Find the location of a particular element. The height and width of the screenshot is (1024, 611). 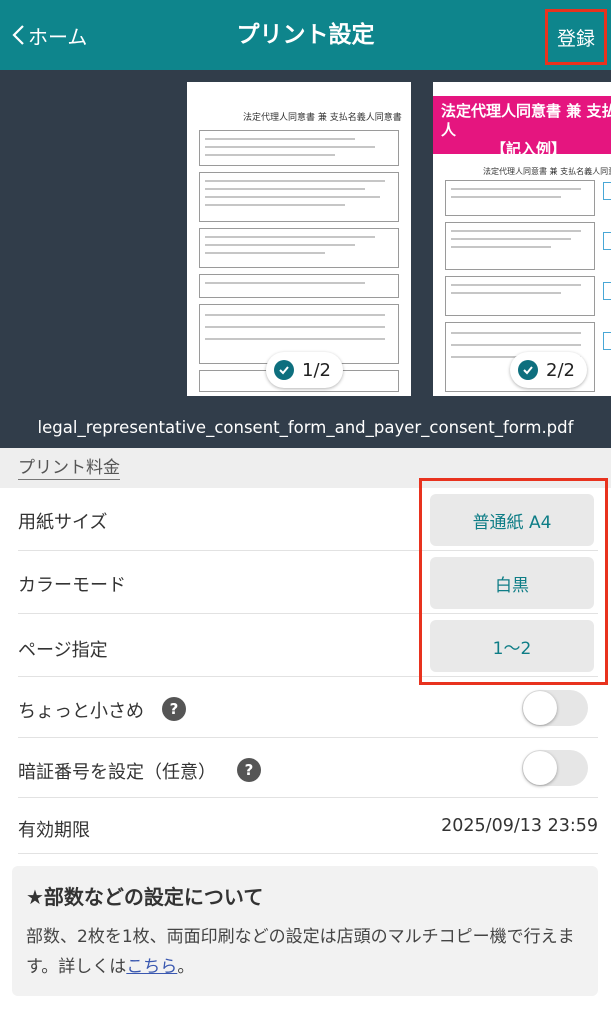

info-suffix: 。 is located at coordinates (186, 967).